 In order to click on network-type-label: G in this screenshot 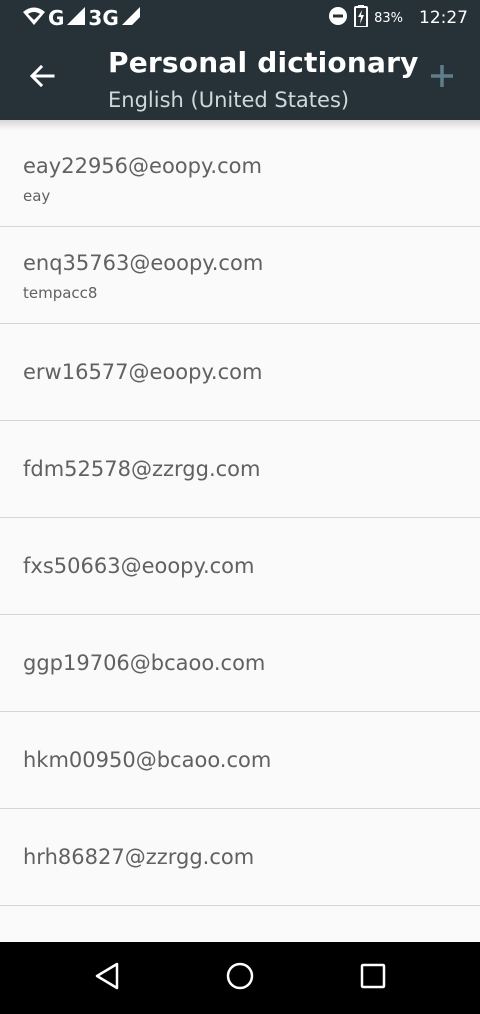, I will do `click(56, 18)`.